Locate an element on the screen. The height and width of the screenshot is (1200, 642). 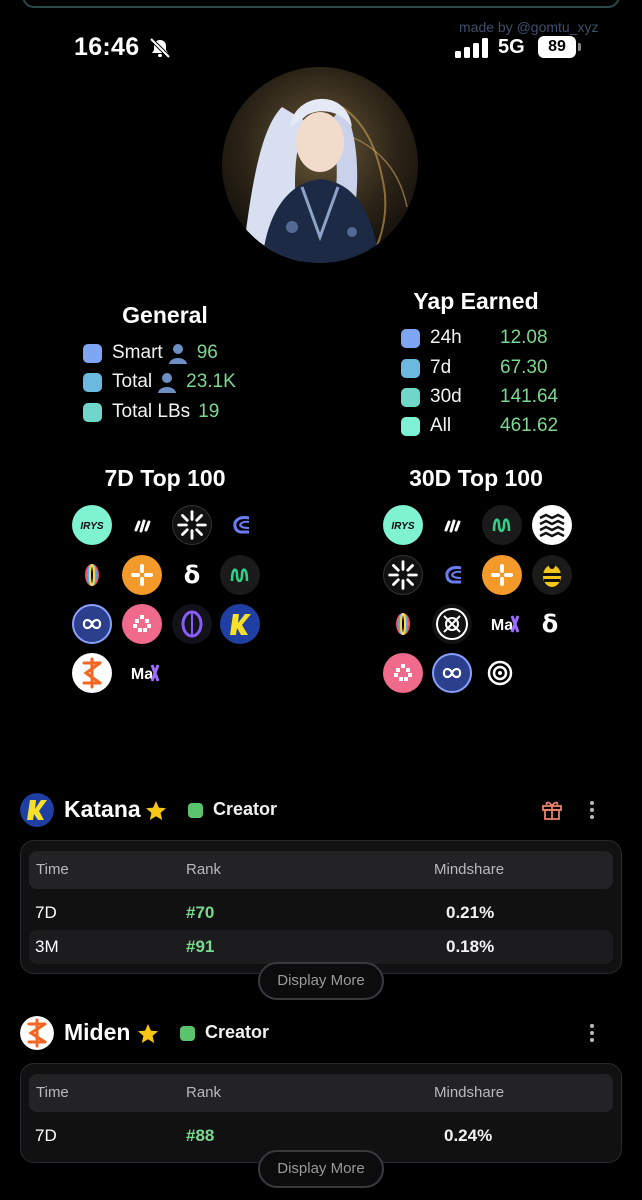
stat-label: 24h is located at coordinates (446, 337).